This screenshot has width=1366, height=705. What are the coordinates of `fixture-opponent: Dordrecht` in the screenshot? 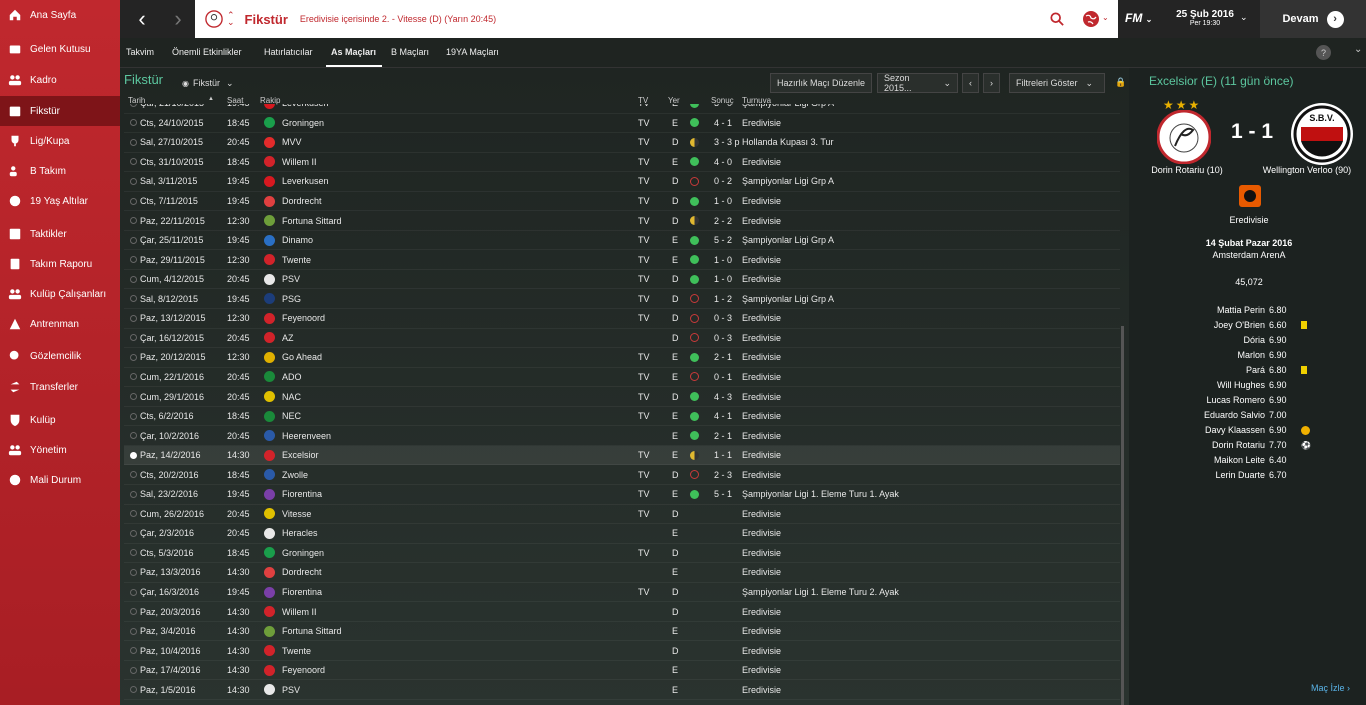 It's located at (302, 572).